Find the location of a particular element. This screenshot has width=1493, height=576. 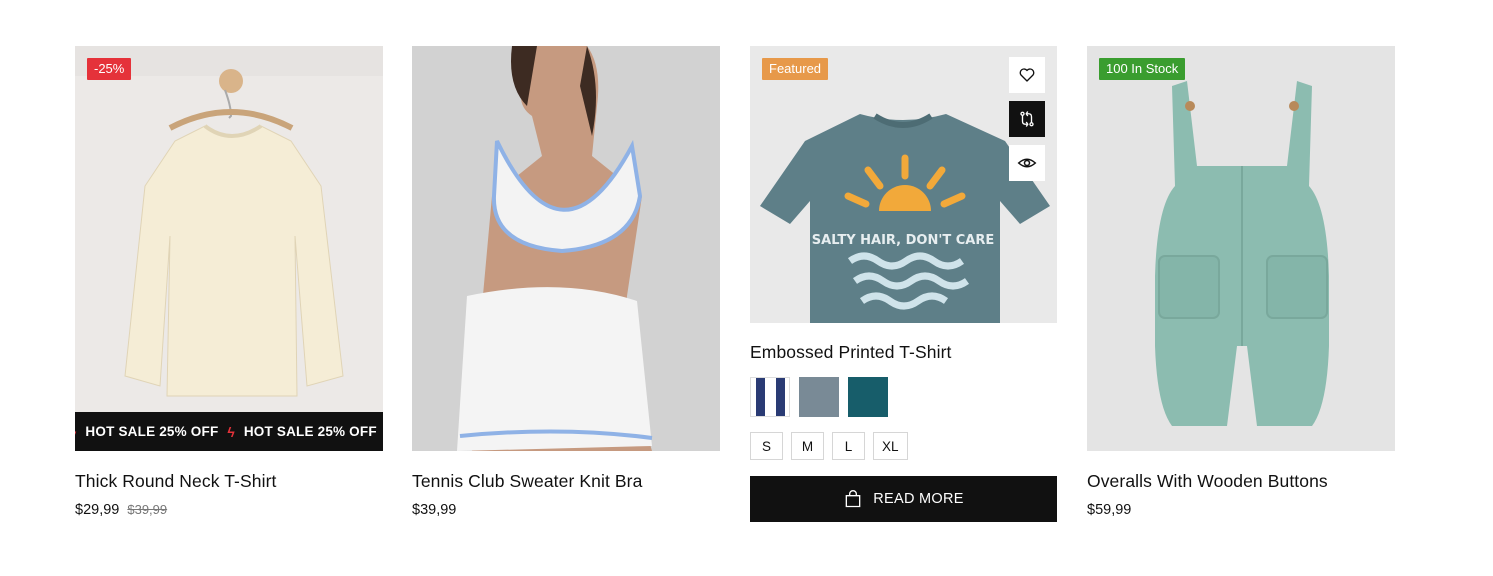

compare-button is located at coordinates (1027, 119).